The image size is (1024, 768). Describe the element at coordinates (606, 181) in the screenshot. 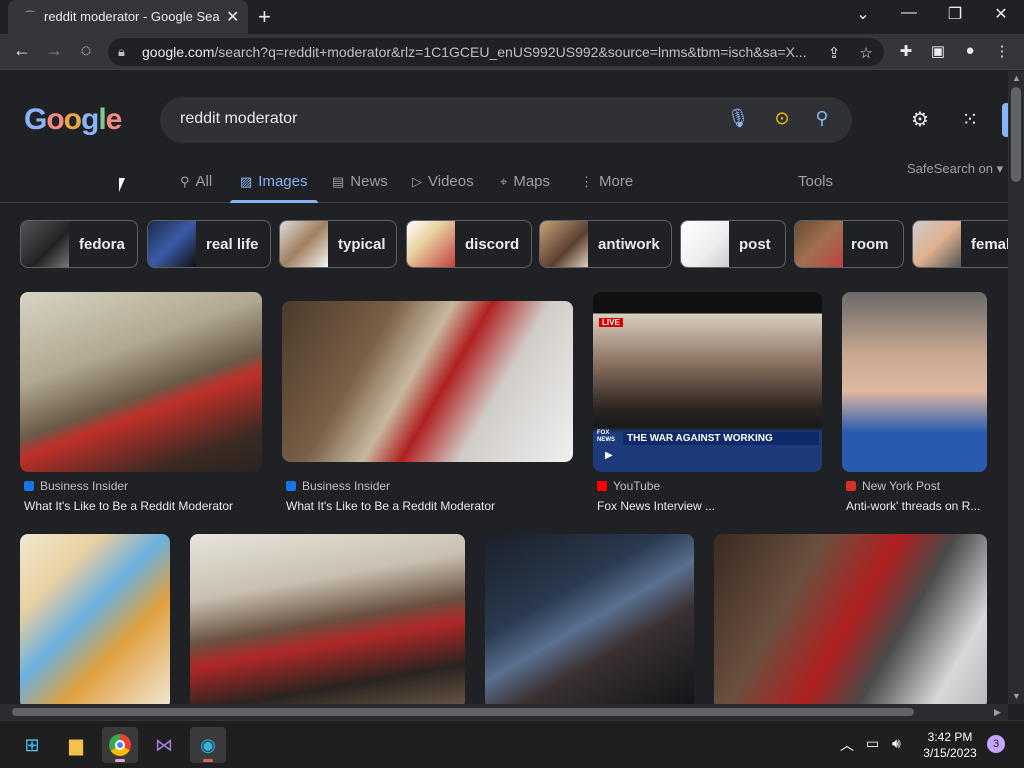

I see `tab-more: ⋮ More` at that location.